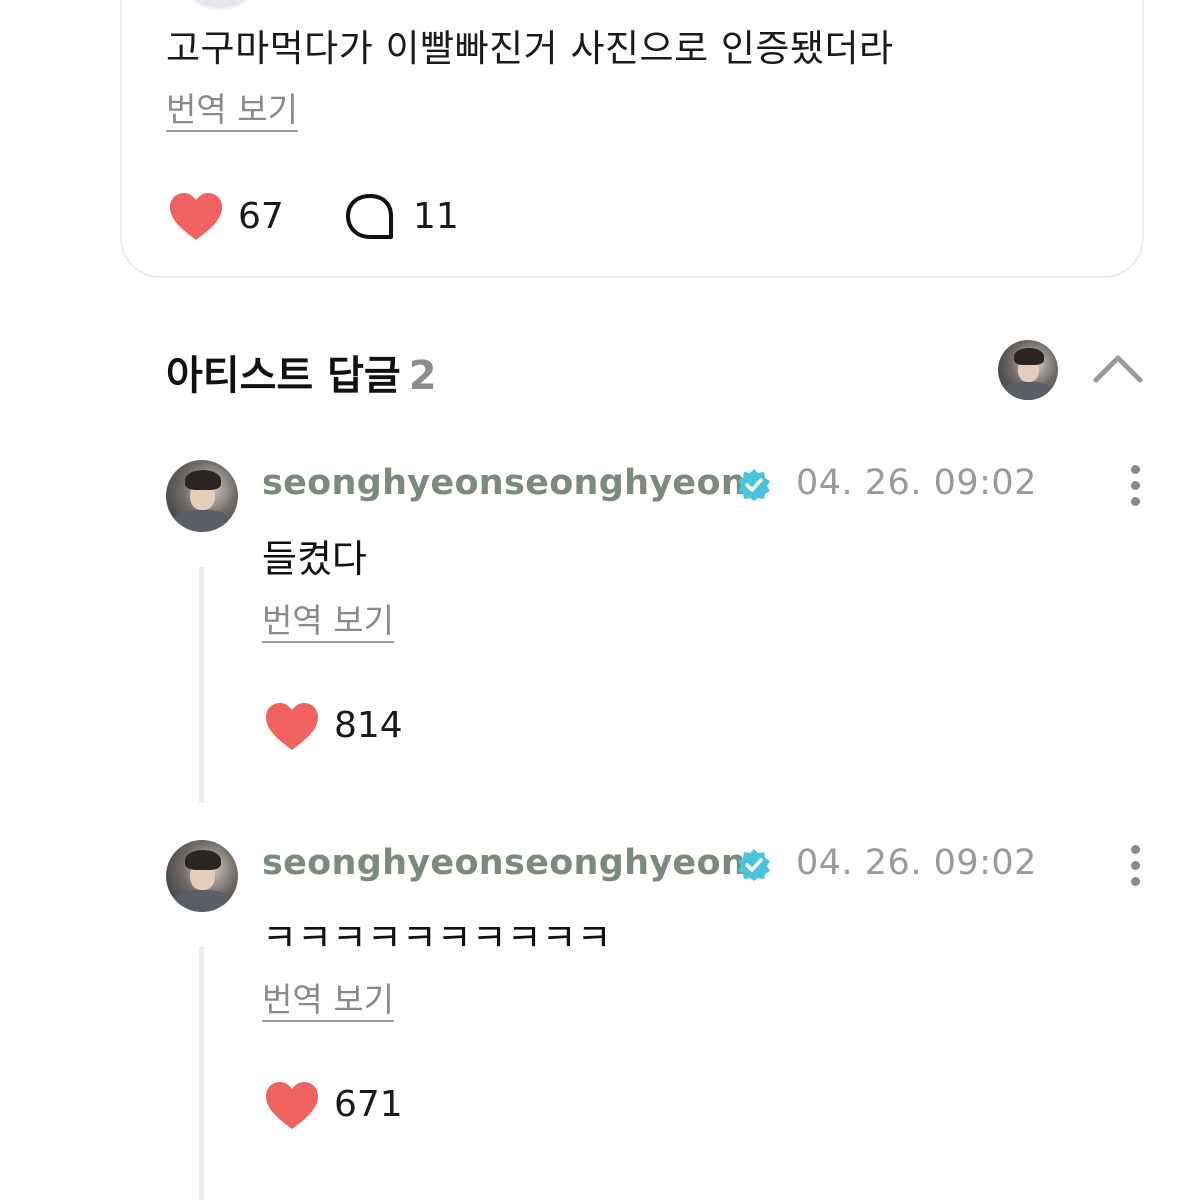  Describe the element at coordinates (232, 112) in the screenshot. I see `post-translate-link: 번역 보기` at that location.